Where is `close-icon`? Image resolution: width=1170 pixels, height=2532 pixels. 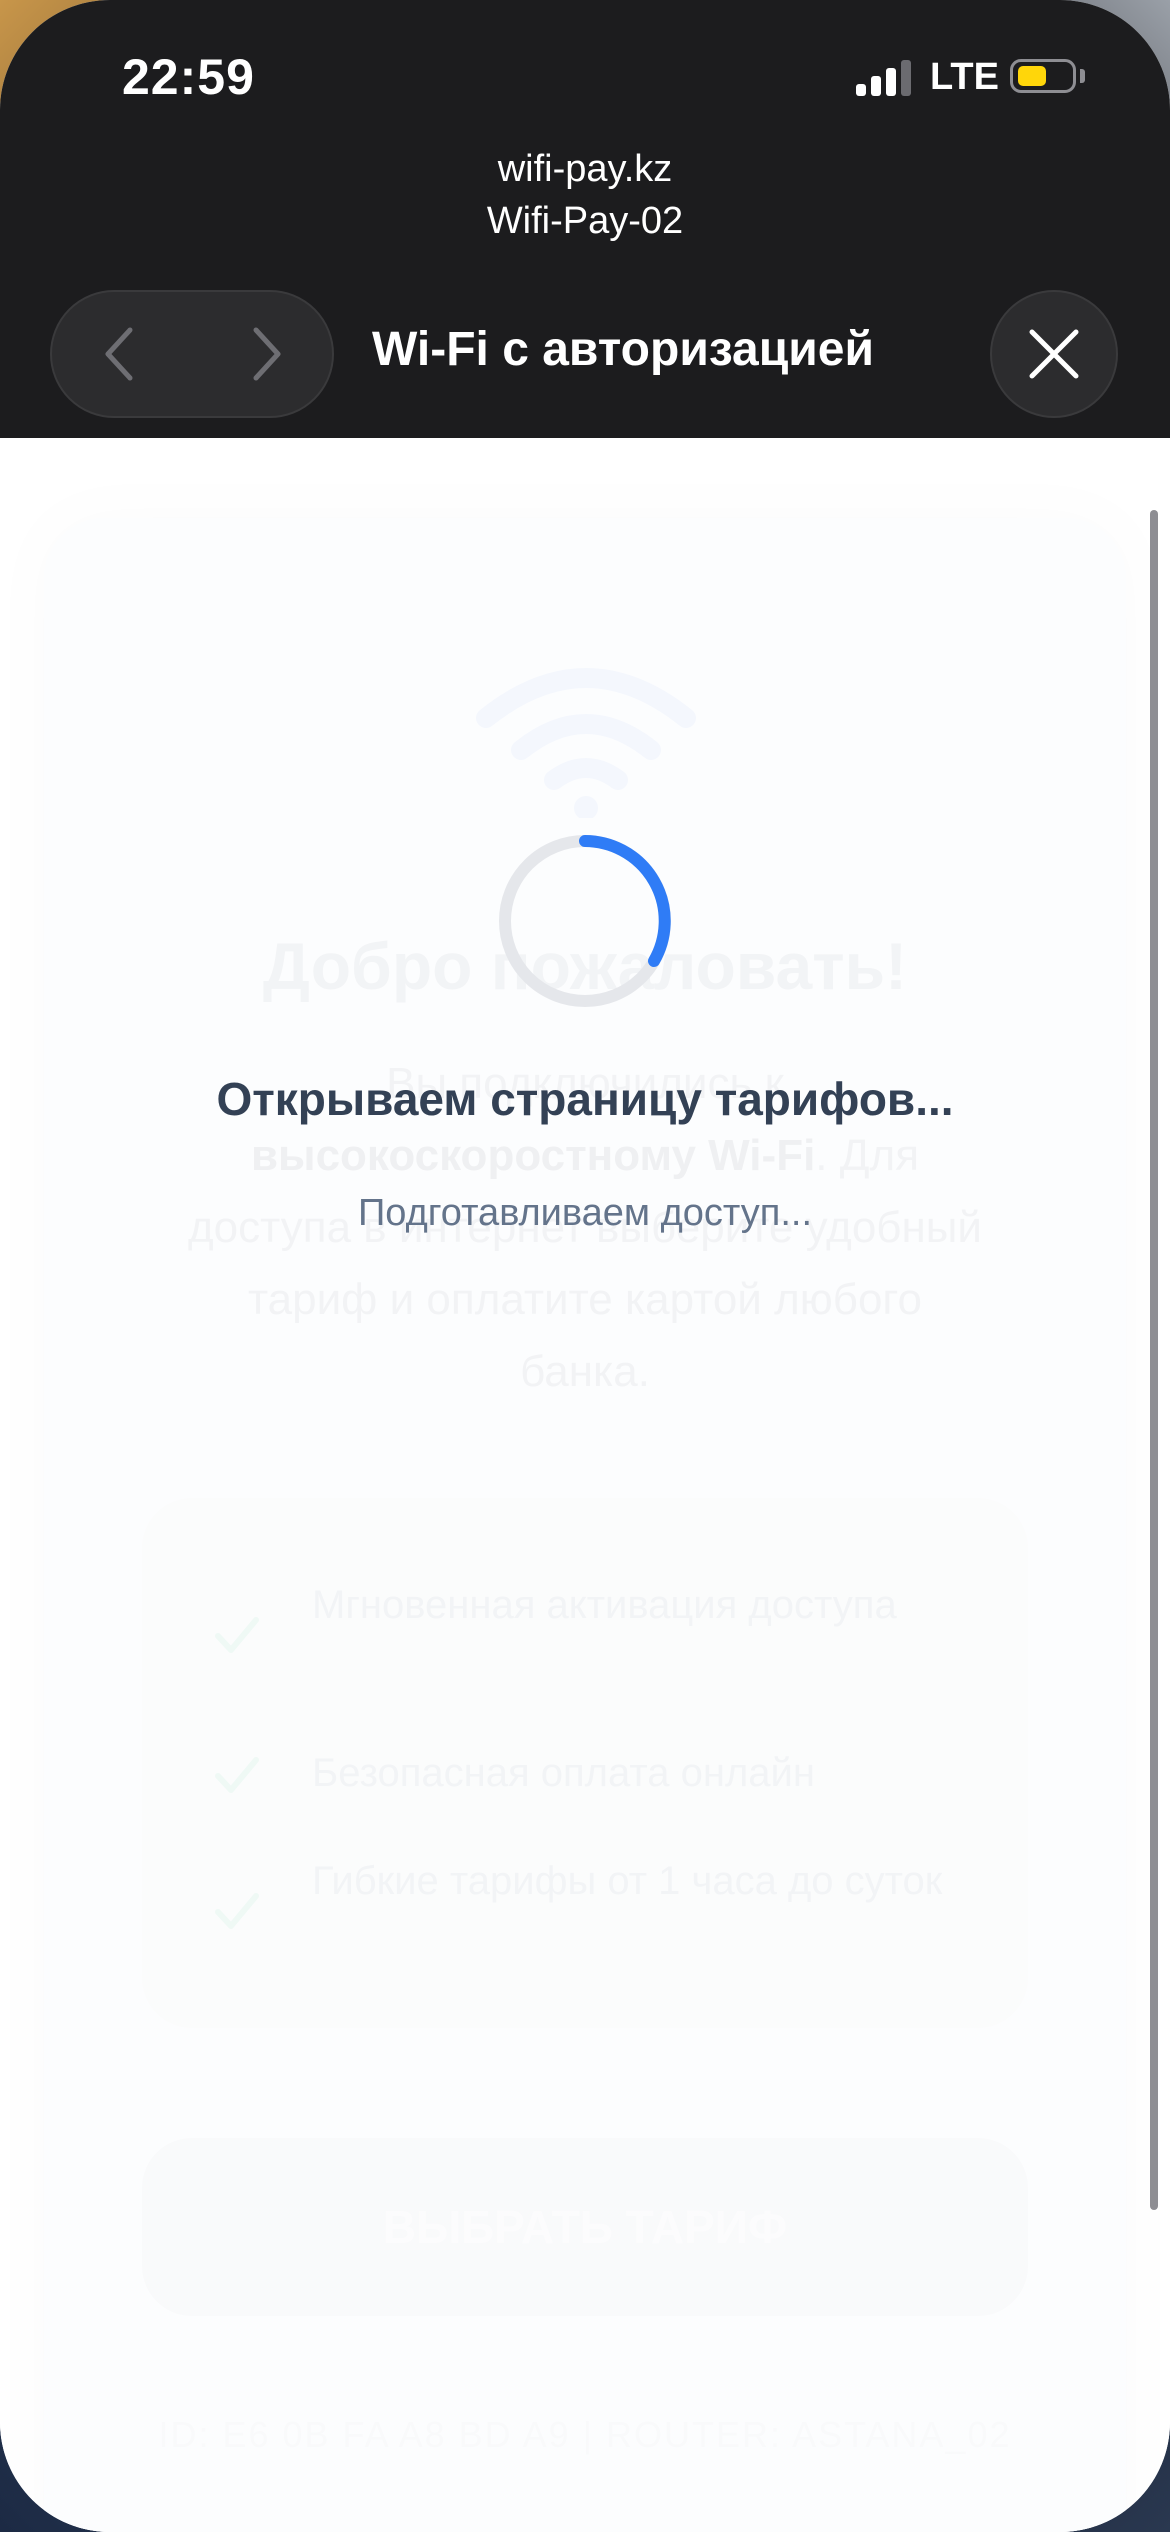 close-icon is located at coordinates (1054, 354).